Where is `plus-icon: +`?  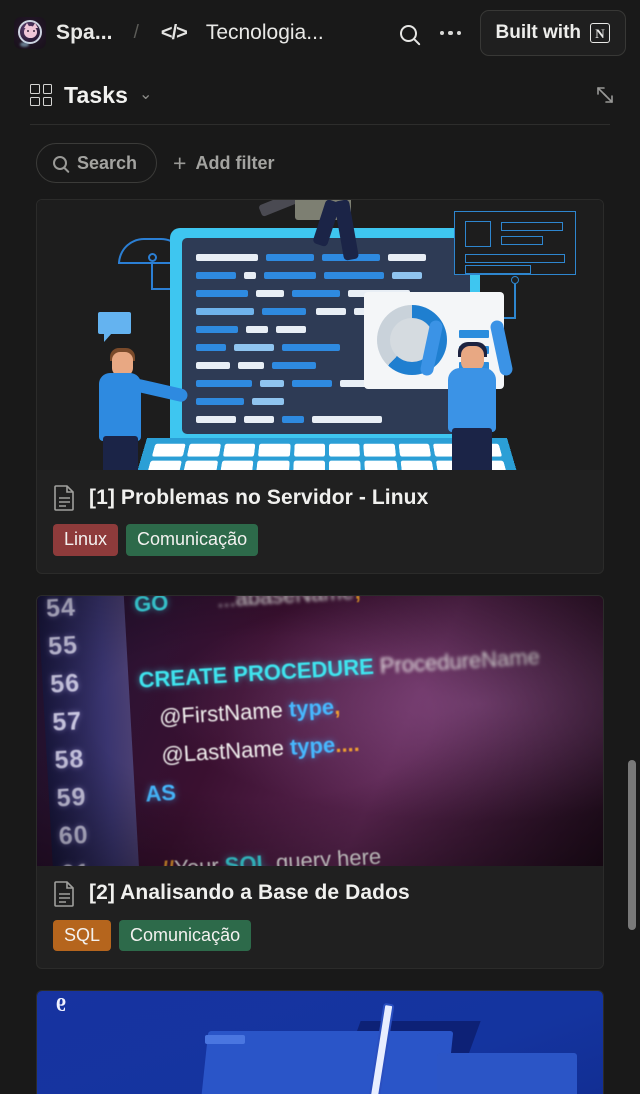 plus-icon: + is located at coordinates (180, 162).